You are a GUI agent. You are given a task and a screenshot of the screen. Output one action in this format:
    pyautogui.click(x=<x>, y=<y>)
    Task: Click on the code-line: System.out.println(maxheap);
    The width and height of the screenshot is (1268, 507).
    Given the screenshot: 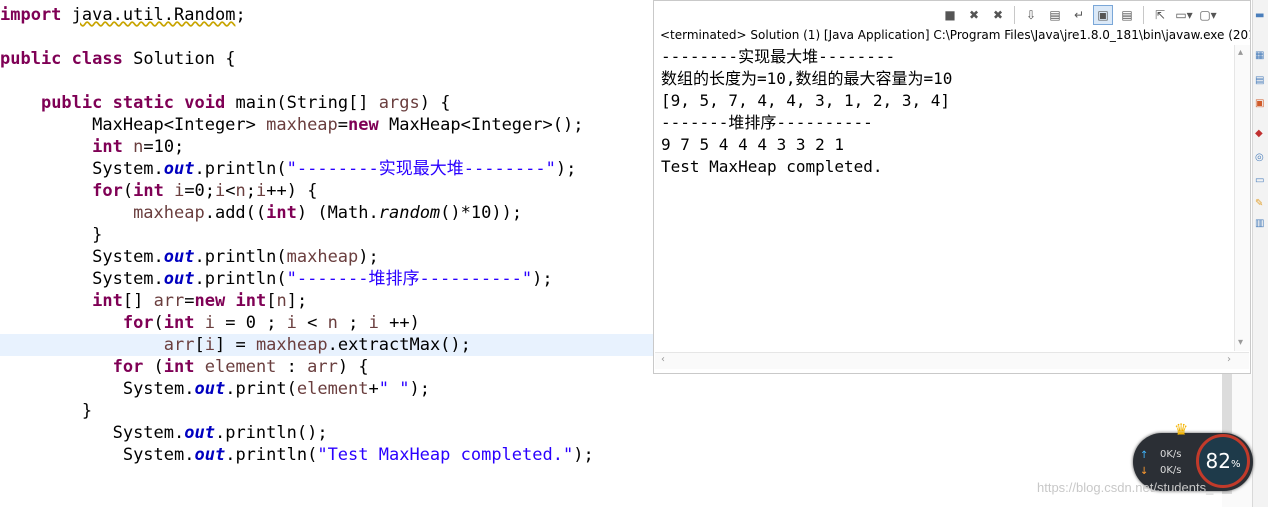 What is the action you would take?
    pyautogui.click(x=189, y=257)
    